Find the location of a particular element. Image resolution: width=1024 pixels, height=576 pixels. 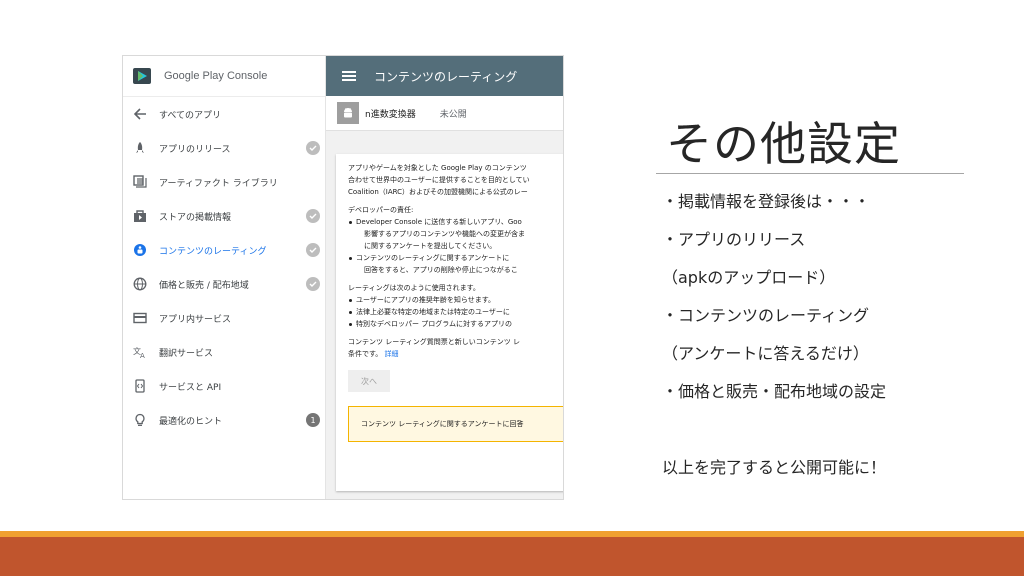

usage-heading: レーティングは次のように使用されます。 is located at coordinates (414, 288).